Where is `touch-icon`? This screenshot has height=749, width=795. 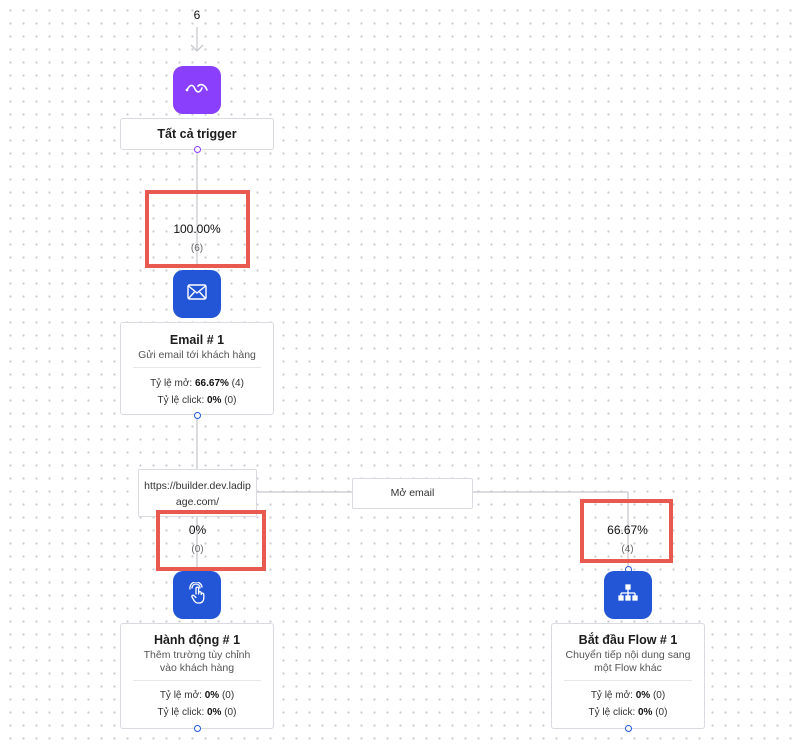
touch-icon is located at coordinates (197, 594).